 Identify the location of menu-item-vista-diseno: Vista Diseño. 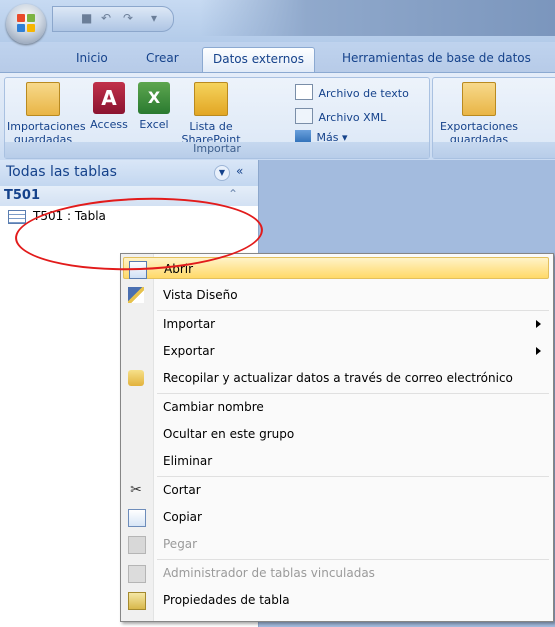
(336, 295).